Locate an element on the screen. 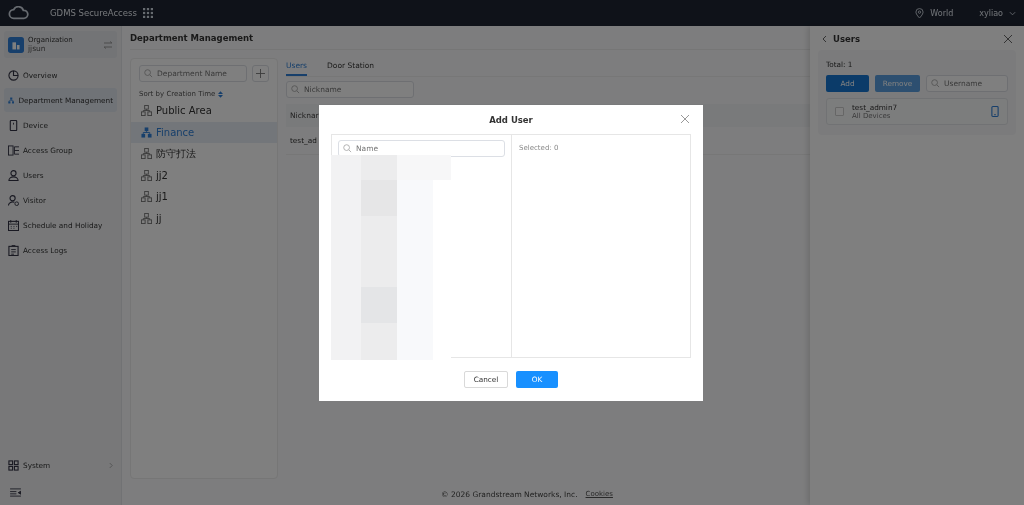  back-icon is located at coordinates (824, 39).